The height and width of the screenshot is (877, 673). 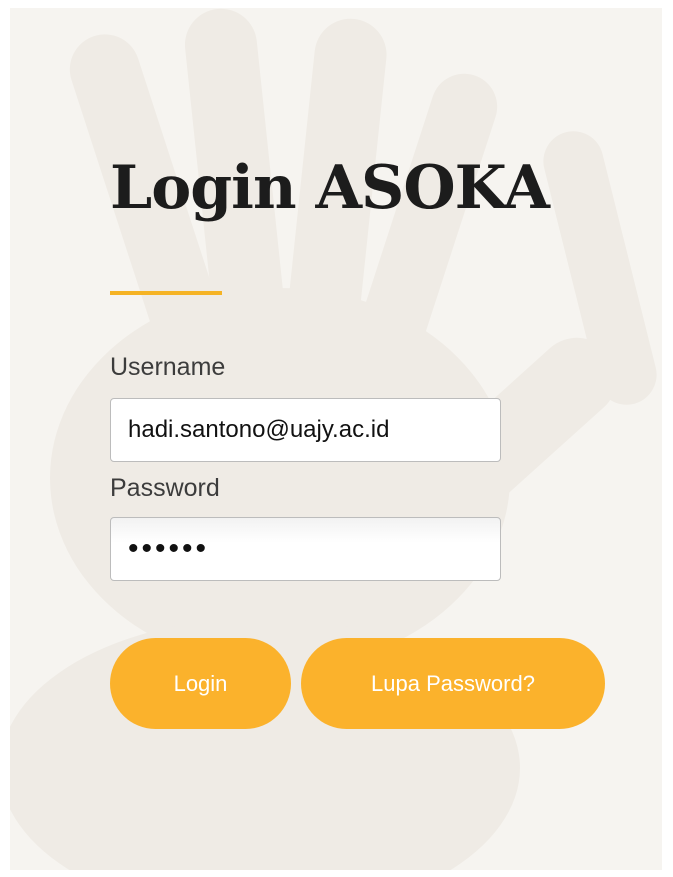 I want to click on page-title: Login ASOKA, so click(x=330, y=188).